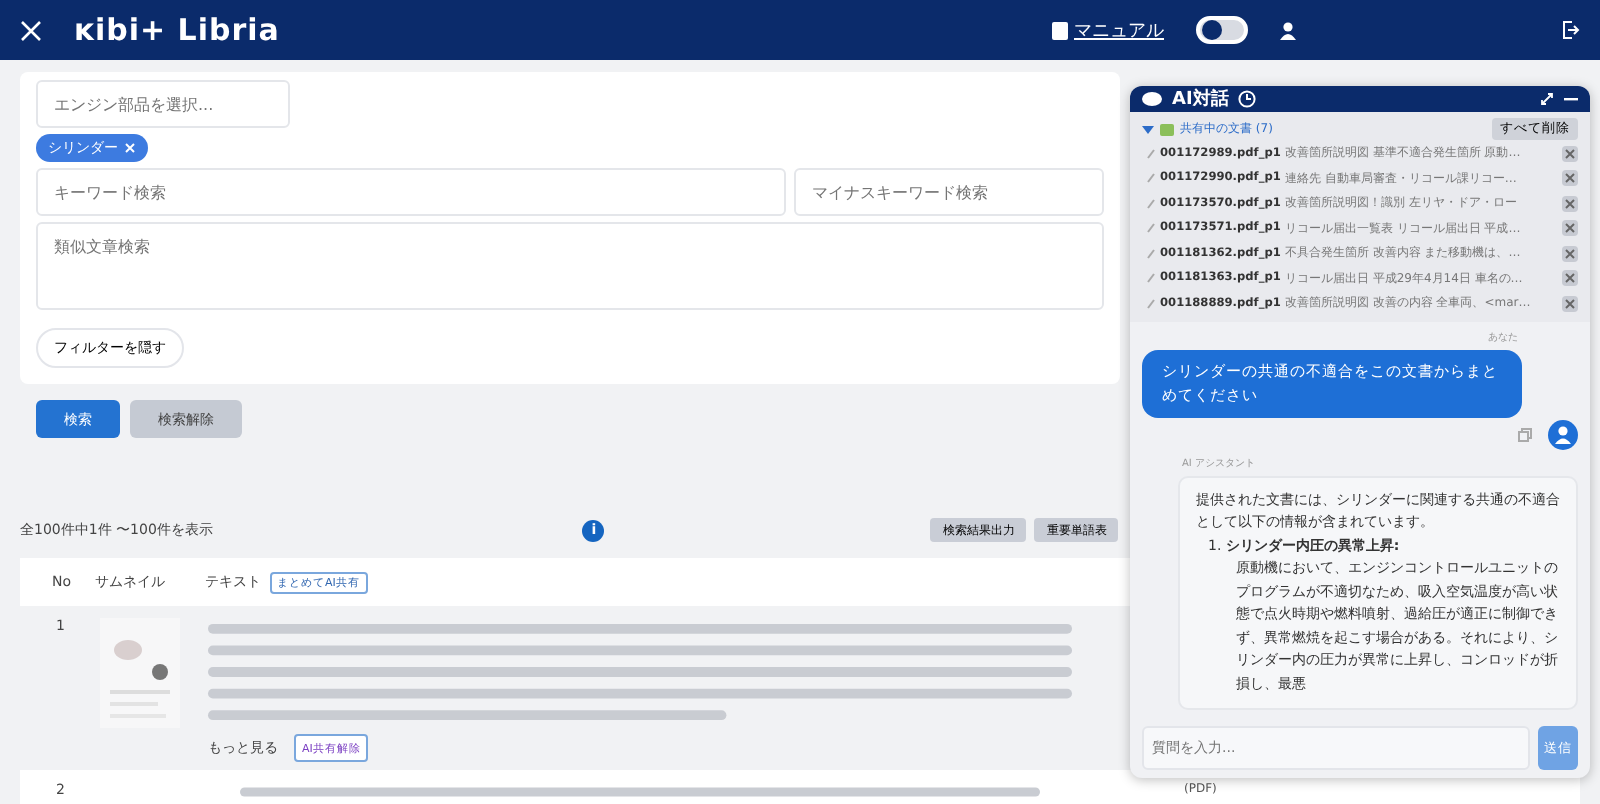 This screenshot has width=1600, height=804. What do you see at coordinates (570, 266) in the screenshot?
I see `similar-text-field: 類似文章検索` at bounding box center [570, 266].